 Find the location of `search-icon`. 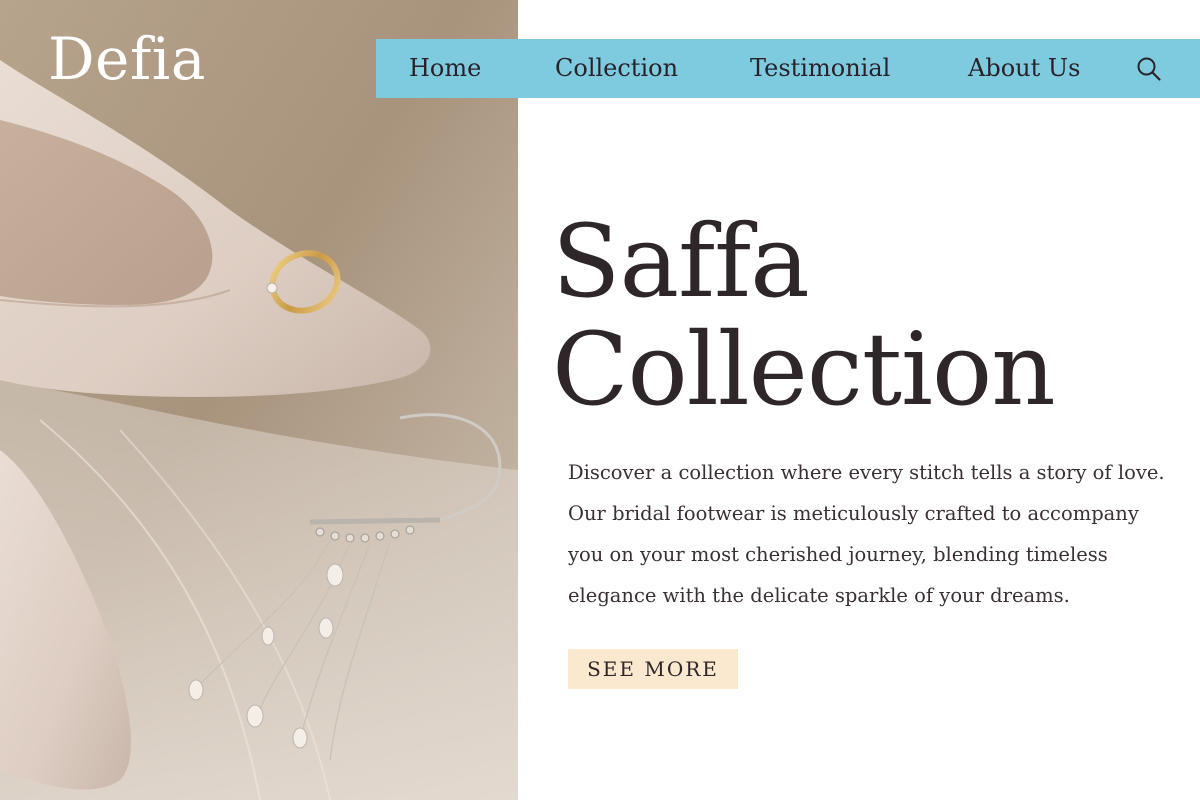

search-icon is located at coordinates (1149, 69).